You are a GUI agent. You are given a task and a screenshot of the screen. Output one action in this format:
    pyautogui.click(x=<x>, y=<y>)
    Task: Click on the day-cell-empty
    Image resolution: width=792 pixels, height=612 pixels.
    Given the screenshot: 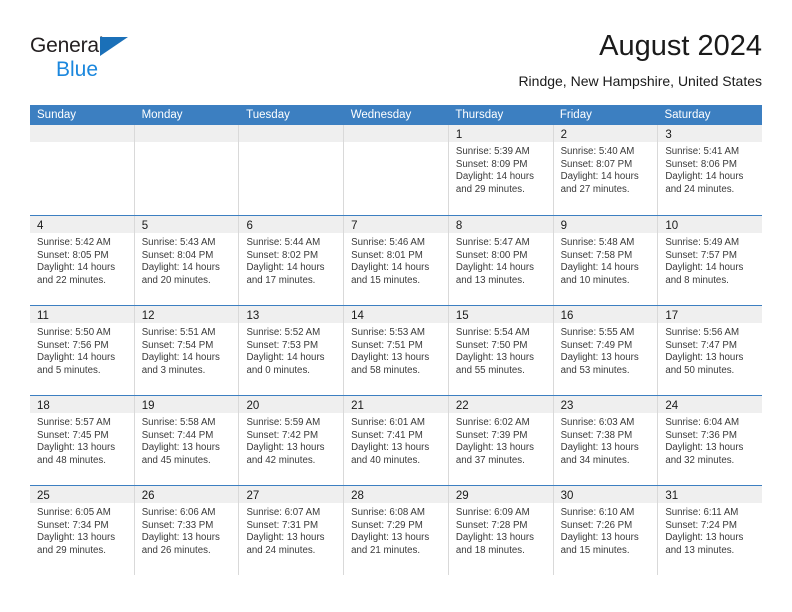 What is the action you would take?
    pyautogui.click(x=186, y=170)
    